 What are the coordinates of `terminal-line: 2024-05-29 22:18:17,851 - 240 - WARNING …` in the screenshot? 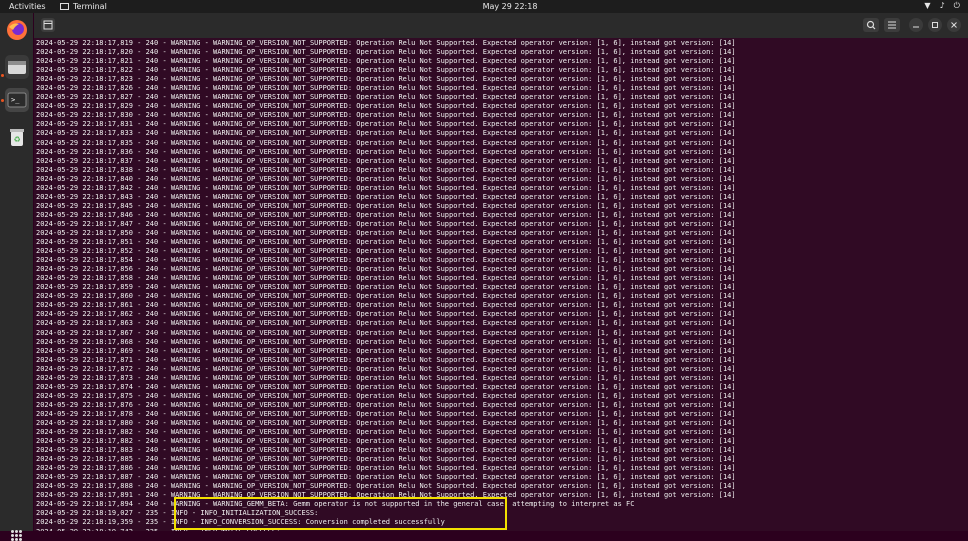 It's located at (502, 242).